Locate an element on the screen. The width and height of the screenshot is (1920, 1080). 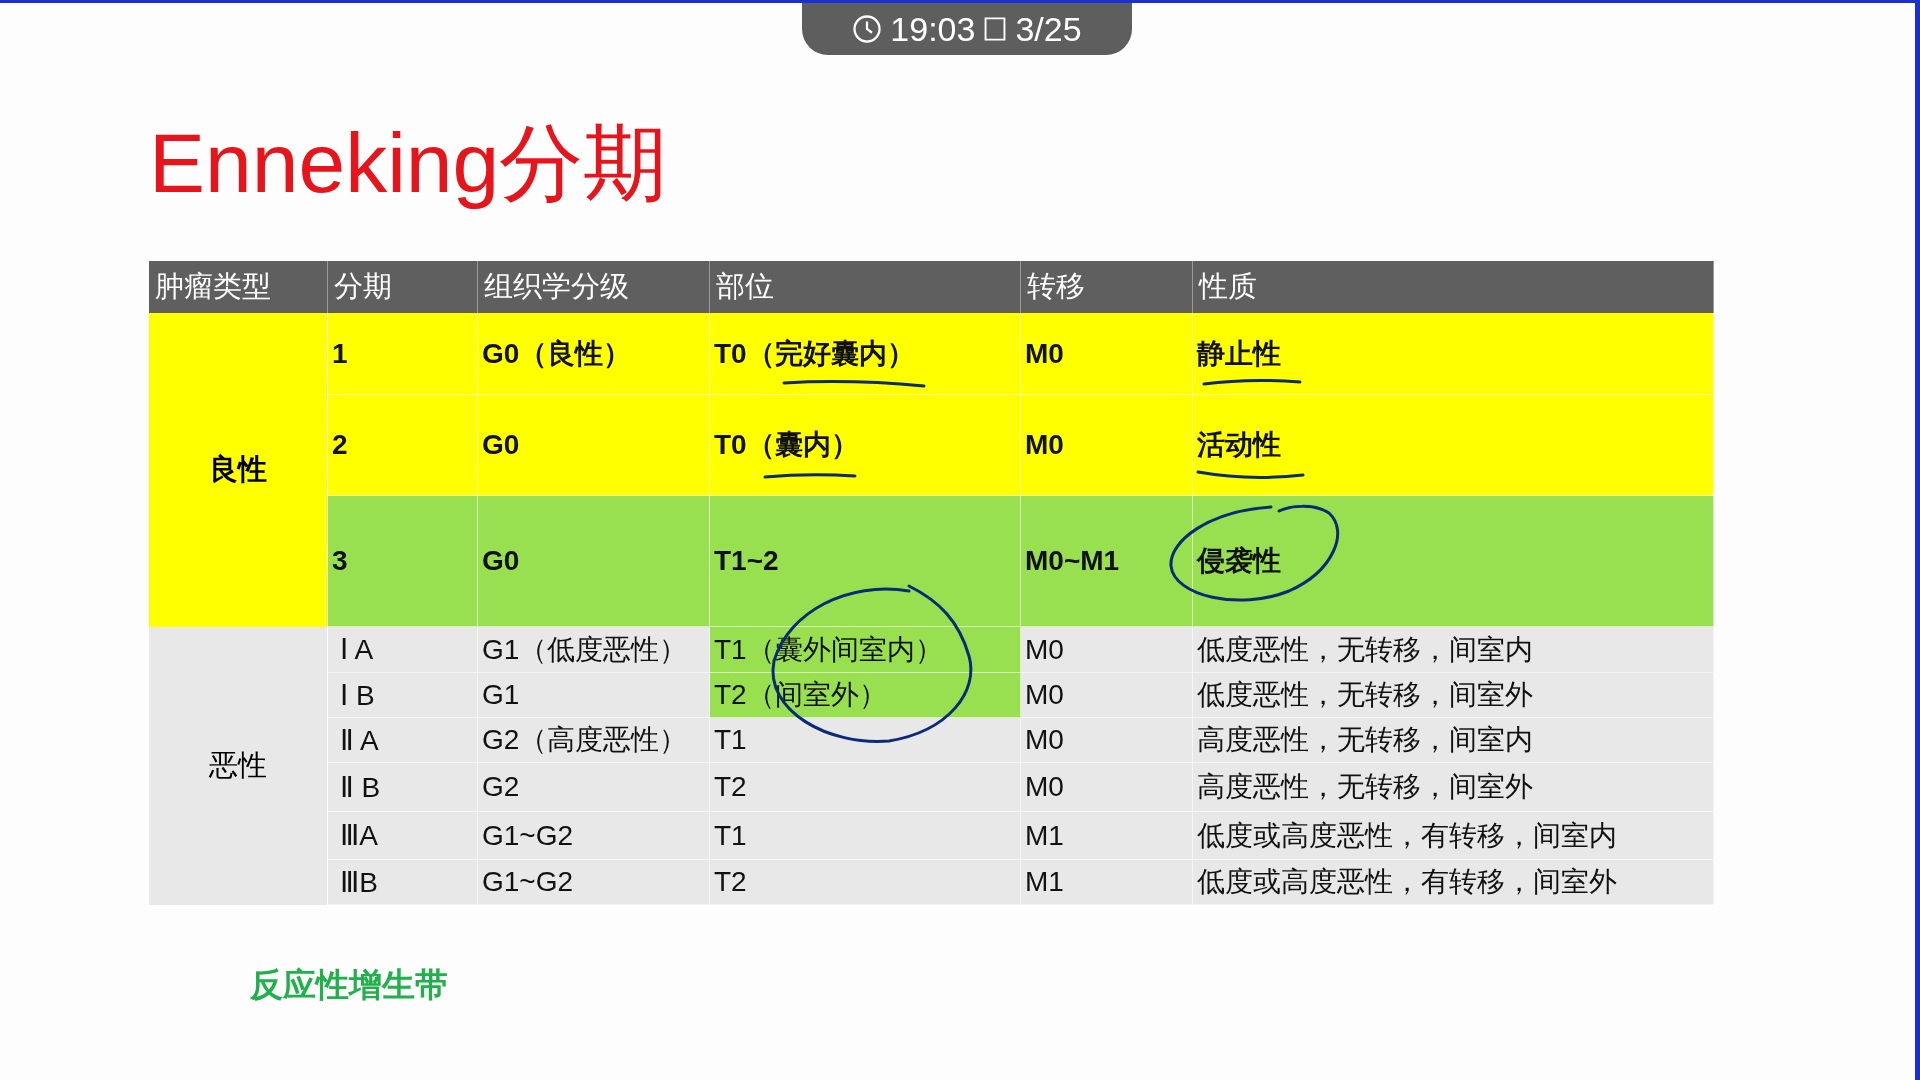
tumor-type-cell: 恶性 is located at coordinates (238, 766).